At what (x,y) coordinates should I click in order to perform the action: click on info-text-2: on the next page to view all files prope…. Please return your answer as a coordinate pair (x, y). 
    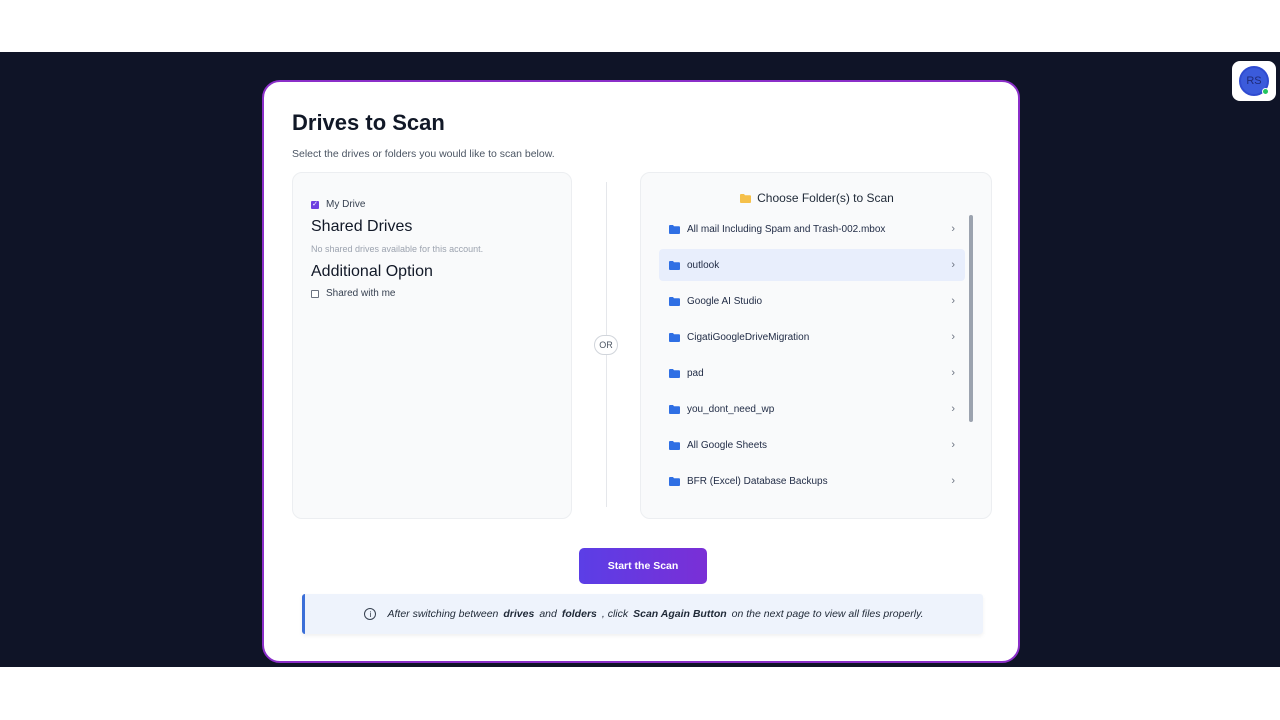
    Looking at the image, I should click on (827, 614).